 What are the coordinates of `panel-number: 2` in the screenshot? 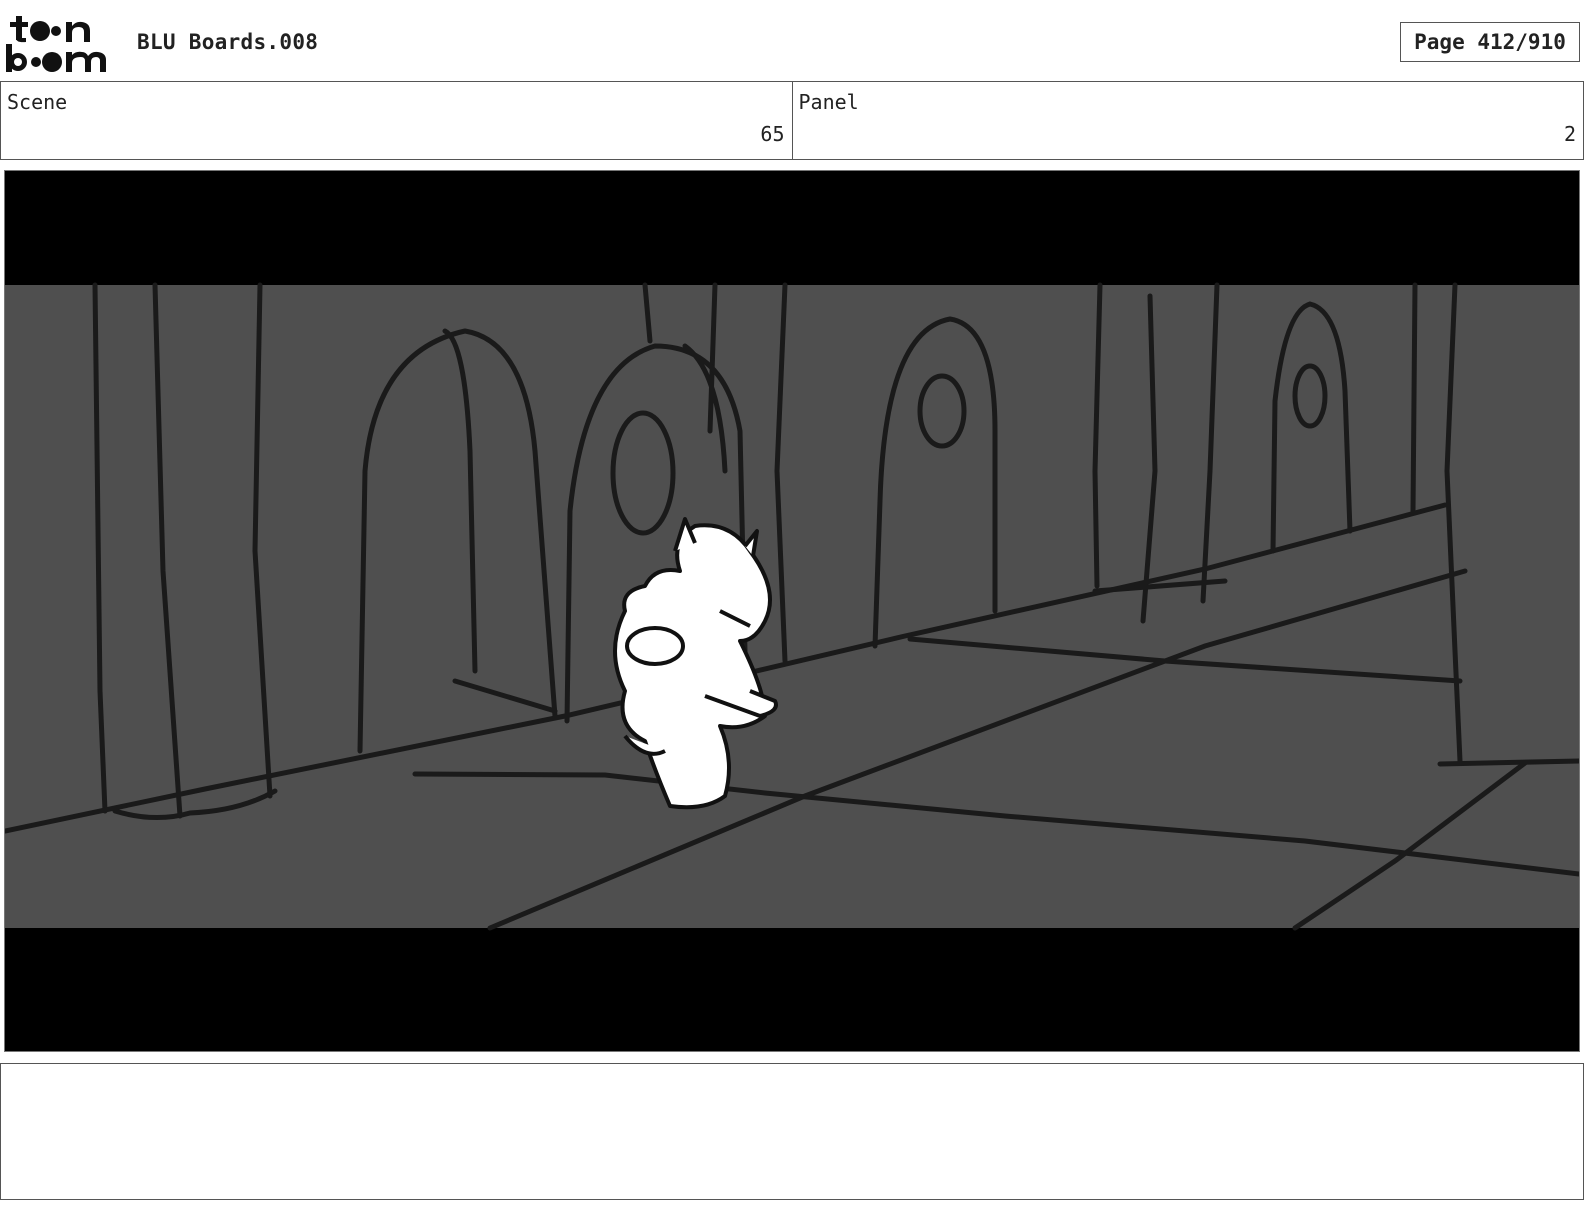 It's located at (1569, 134).